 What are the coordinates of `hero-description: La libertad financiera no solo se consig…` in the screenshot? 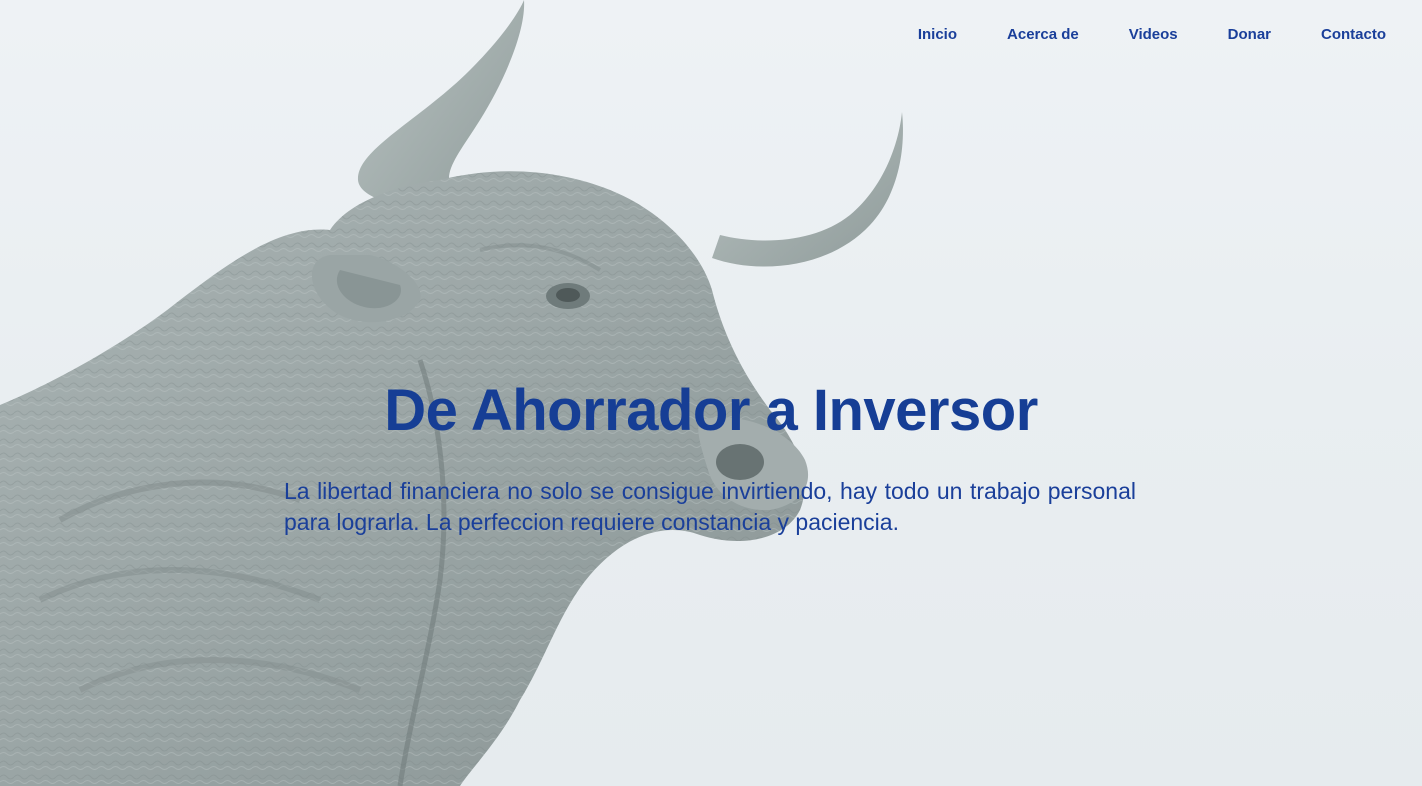 It's located at (710, 506).